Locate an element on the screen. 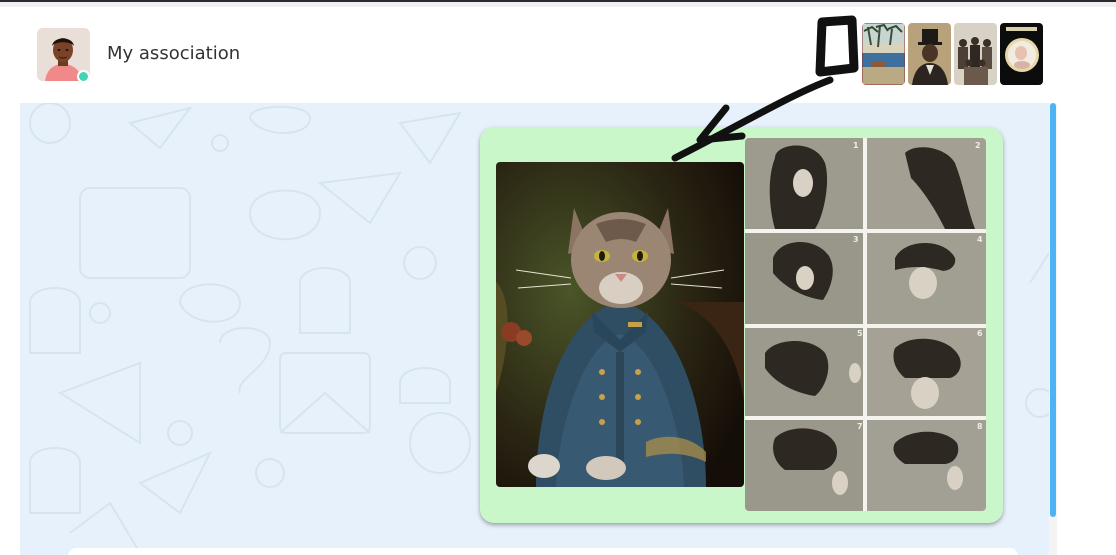  online-status-indicator is located at coordinates (83, 76).